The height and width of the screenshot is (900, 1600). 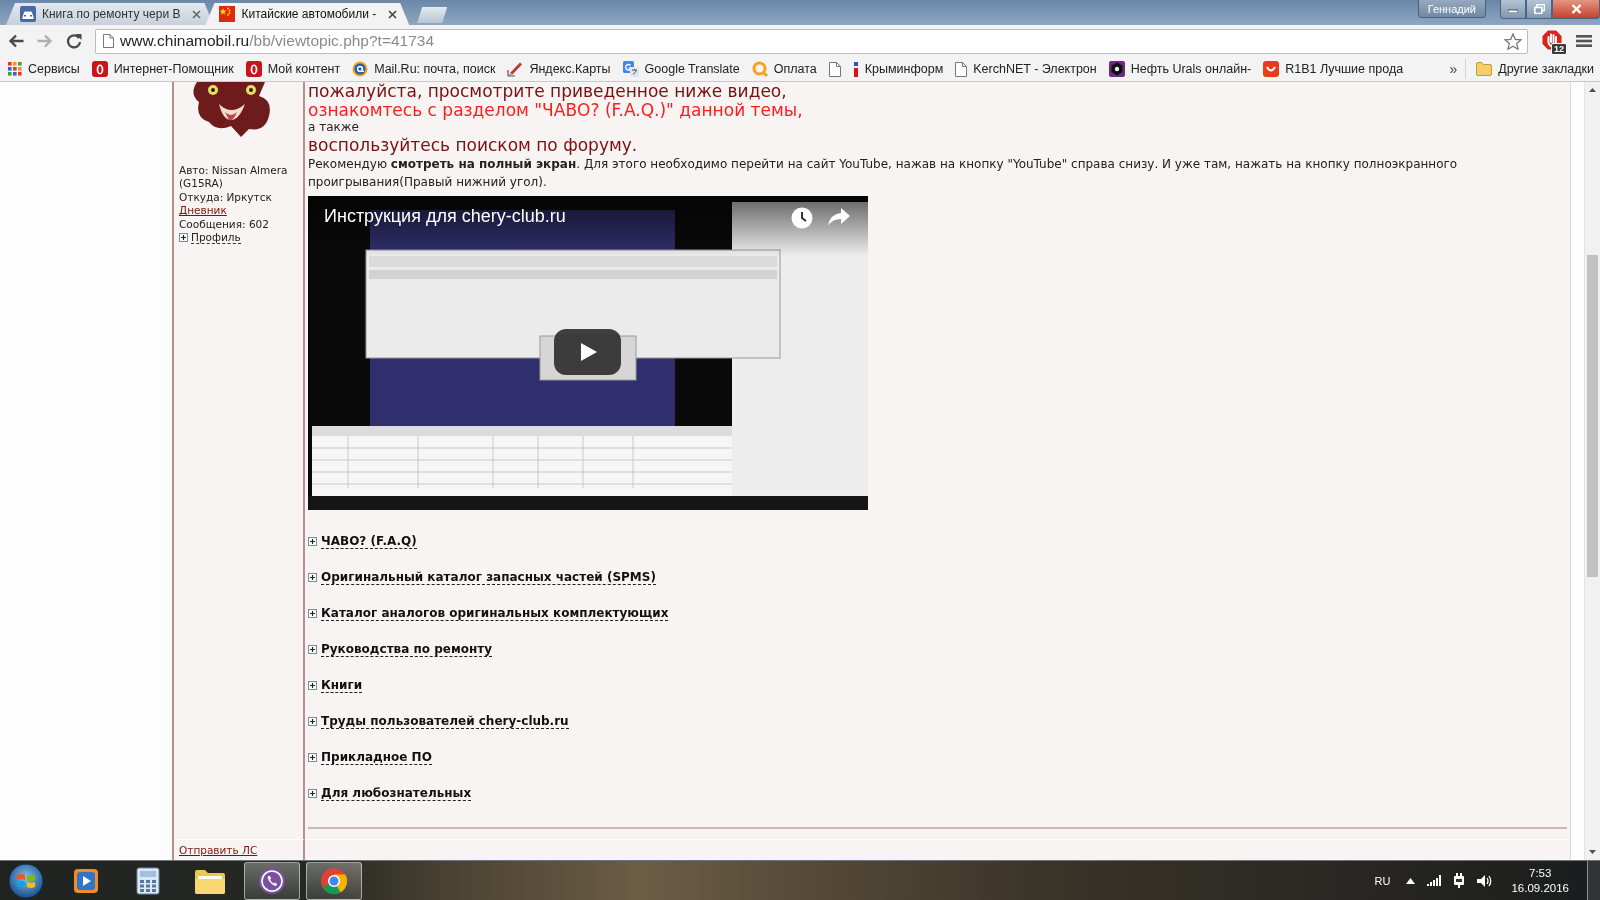 I want to click on bookmark-item: Сервисы, so click(x=44, y=69).